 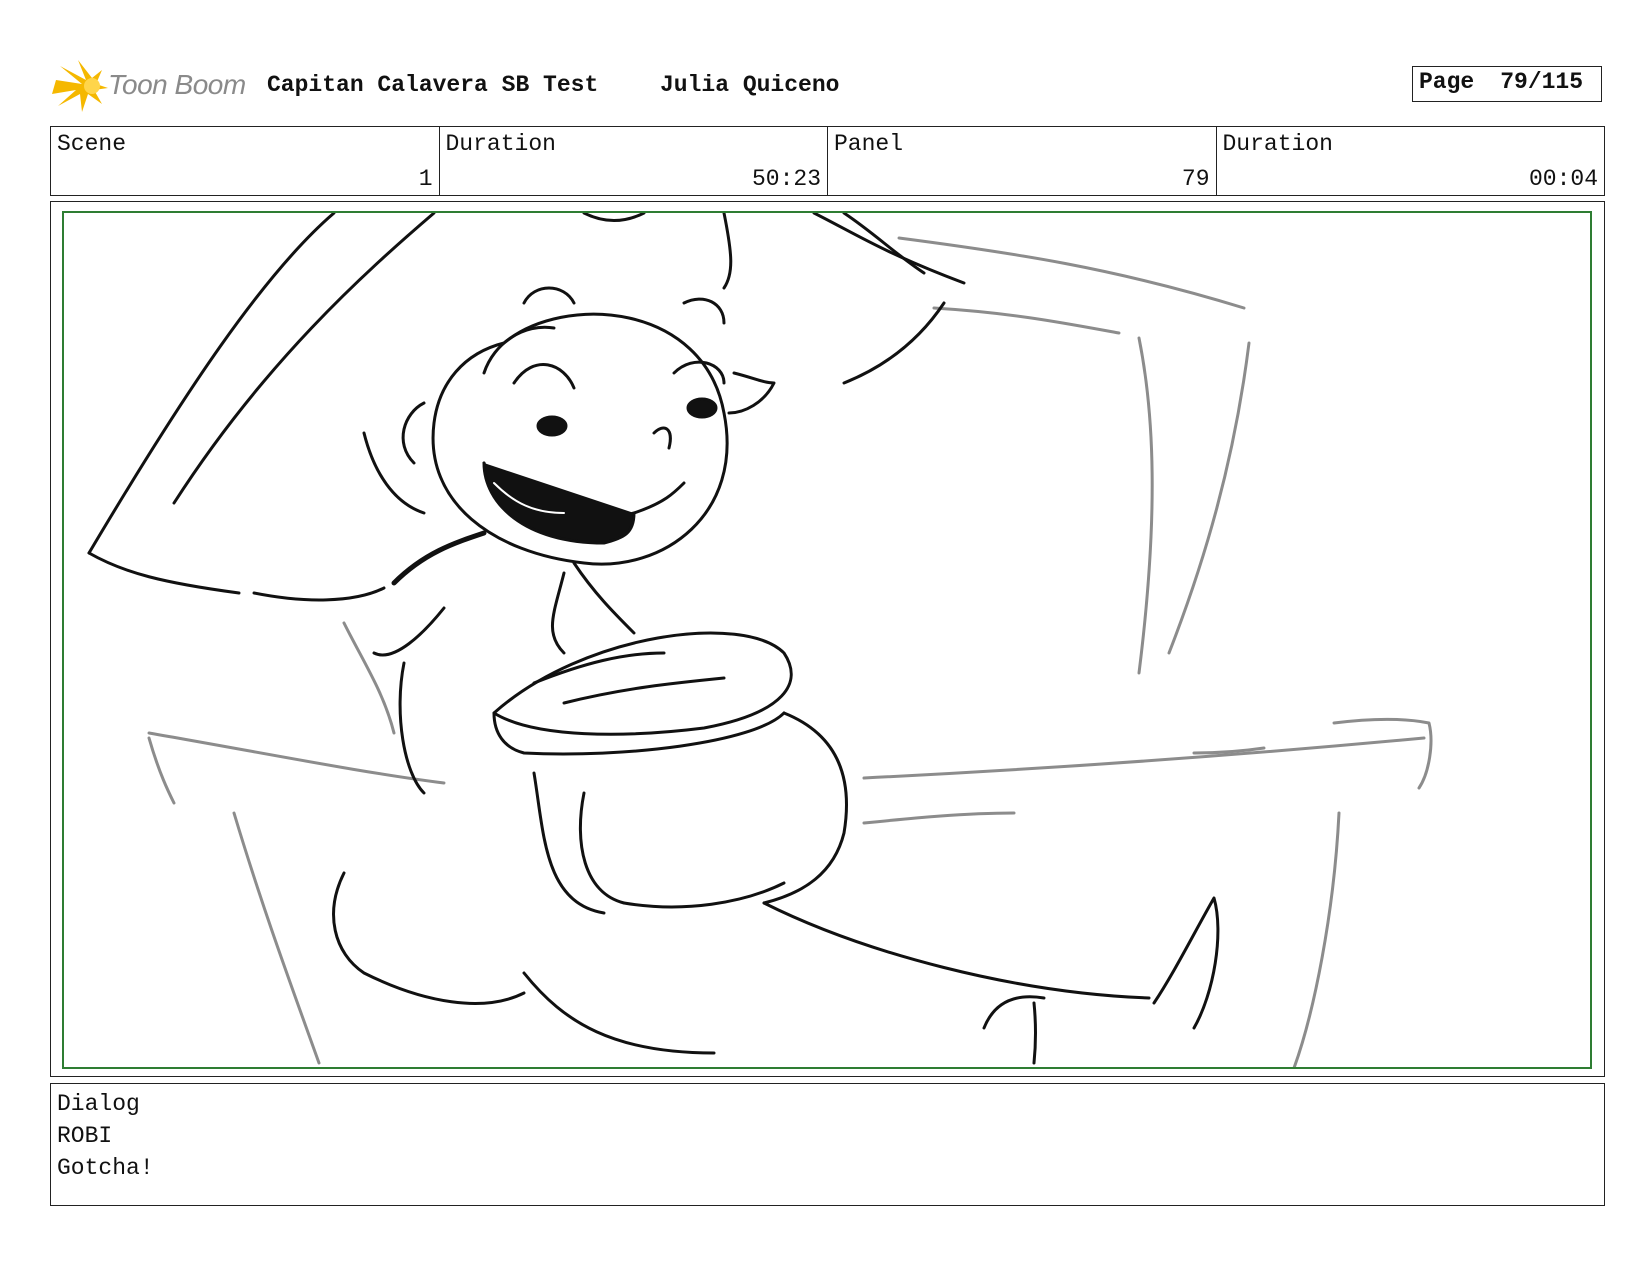 What do you see at coordinates (1563, 179) in the screenshot?
I see `panel-duration-value: 00:04` at bounding box center [1563, 179].